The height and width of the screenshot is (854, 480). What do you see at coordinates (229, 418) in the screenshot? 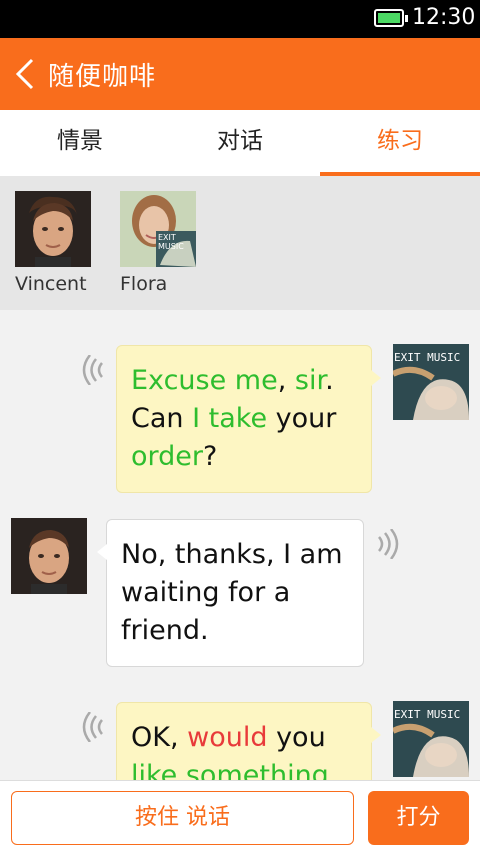
I see `word-highlight-green: I take` at bounding box center [229, 418].